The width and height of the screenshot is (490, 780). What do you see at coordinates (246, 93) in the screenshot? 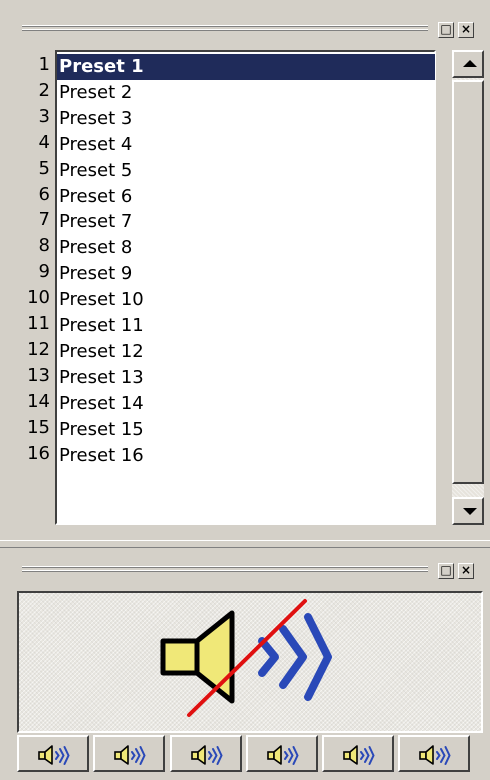
I see `preset-list-item: Preset 2` at bounding box center [246, 93].